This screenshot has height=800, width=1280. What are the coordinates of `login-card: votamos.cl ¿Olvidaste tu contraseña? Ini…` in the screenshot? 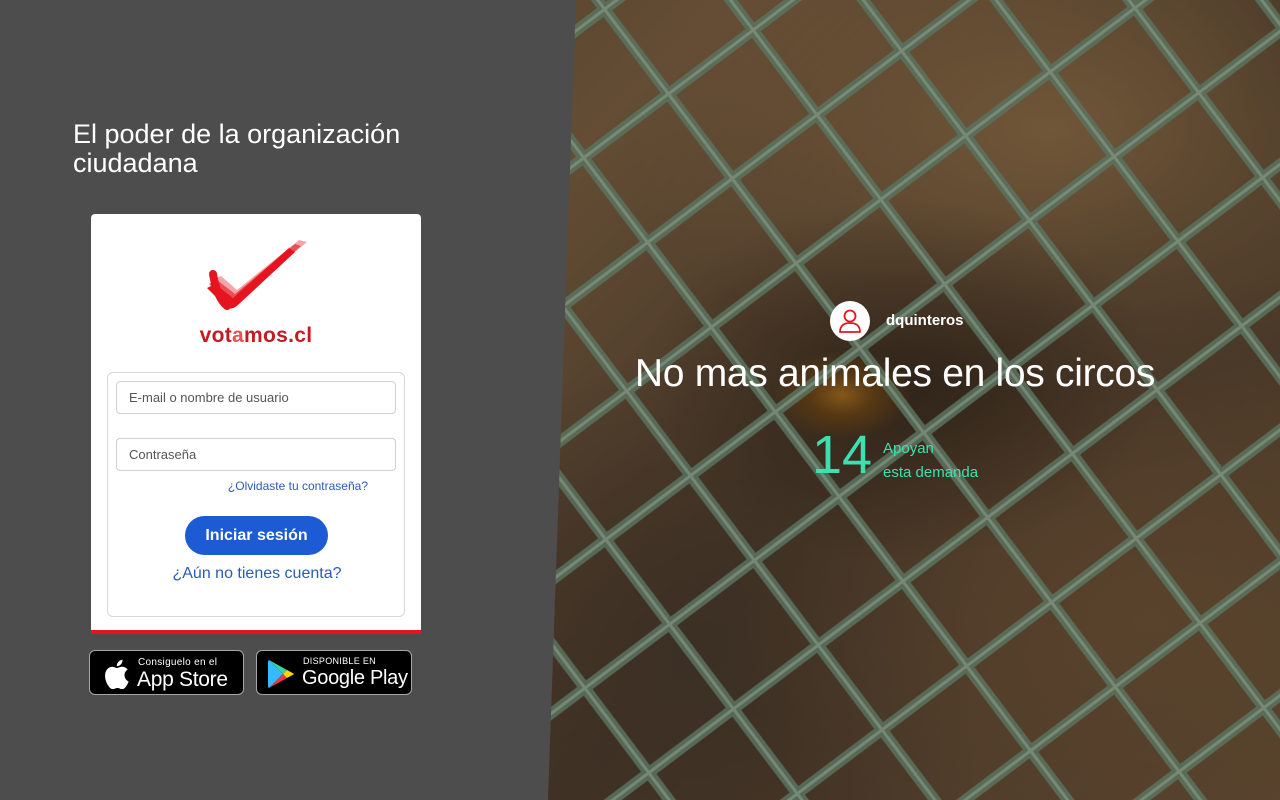 It's located at (256, 424).